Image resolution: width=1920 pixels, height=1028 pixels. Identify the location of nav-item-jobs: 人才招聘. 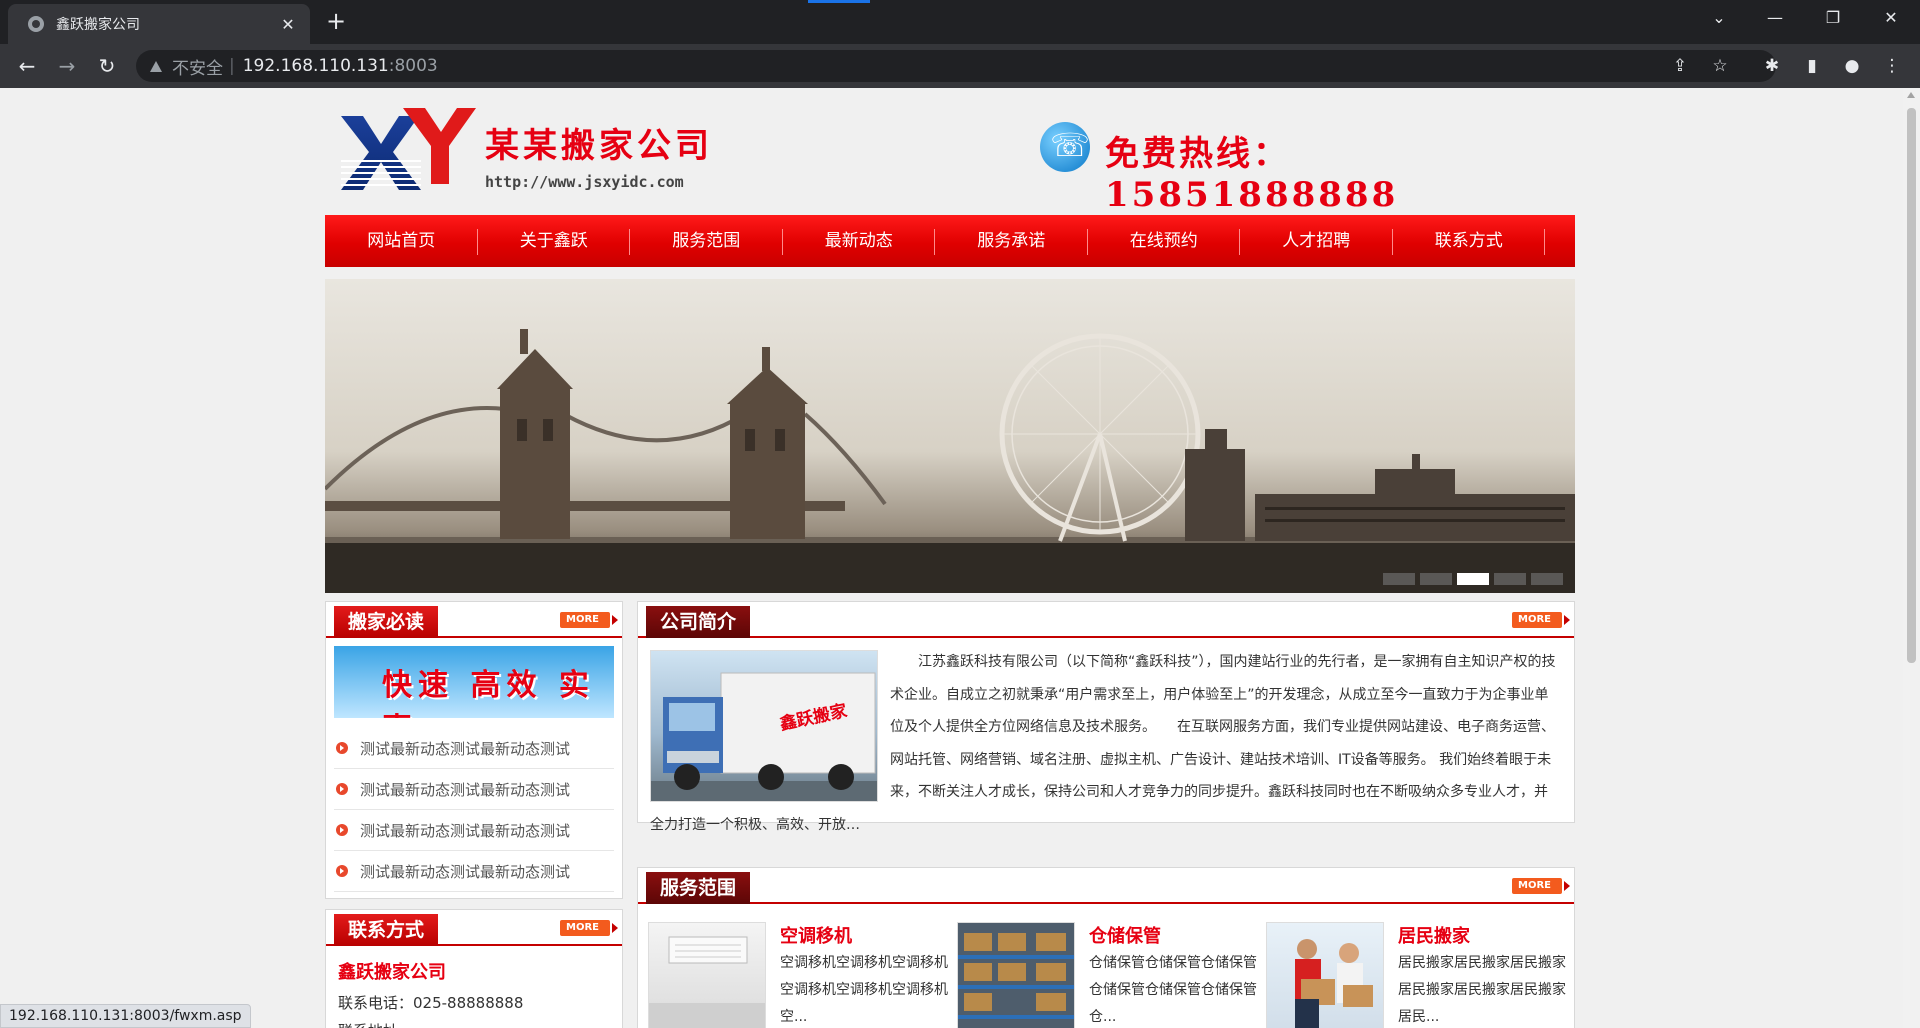
(1316, 241).